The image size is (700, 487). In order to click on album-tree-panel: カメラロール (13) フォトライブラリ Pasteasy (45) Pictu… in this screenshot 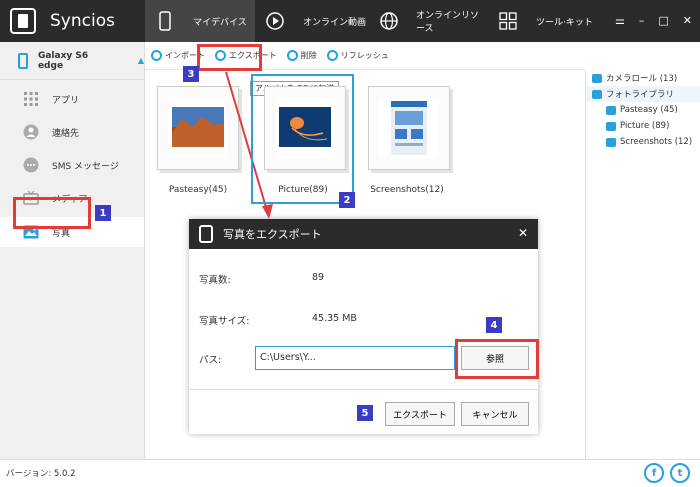, I will do `click(642, 264)`.